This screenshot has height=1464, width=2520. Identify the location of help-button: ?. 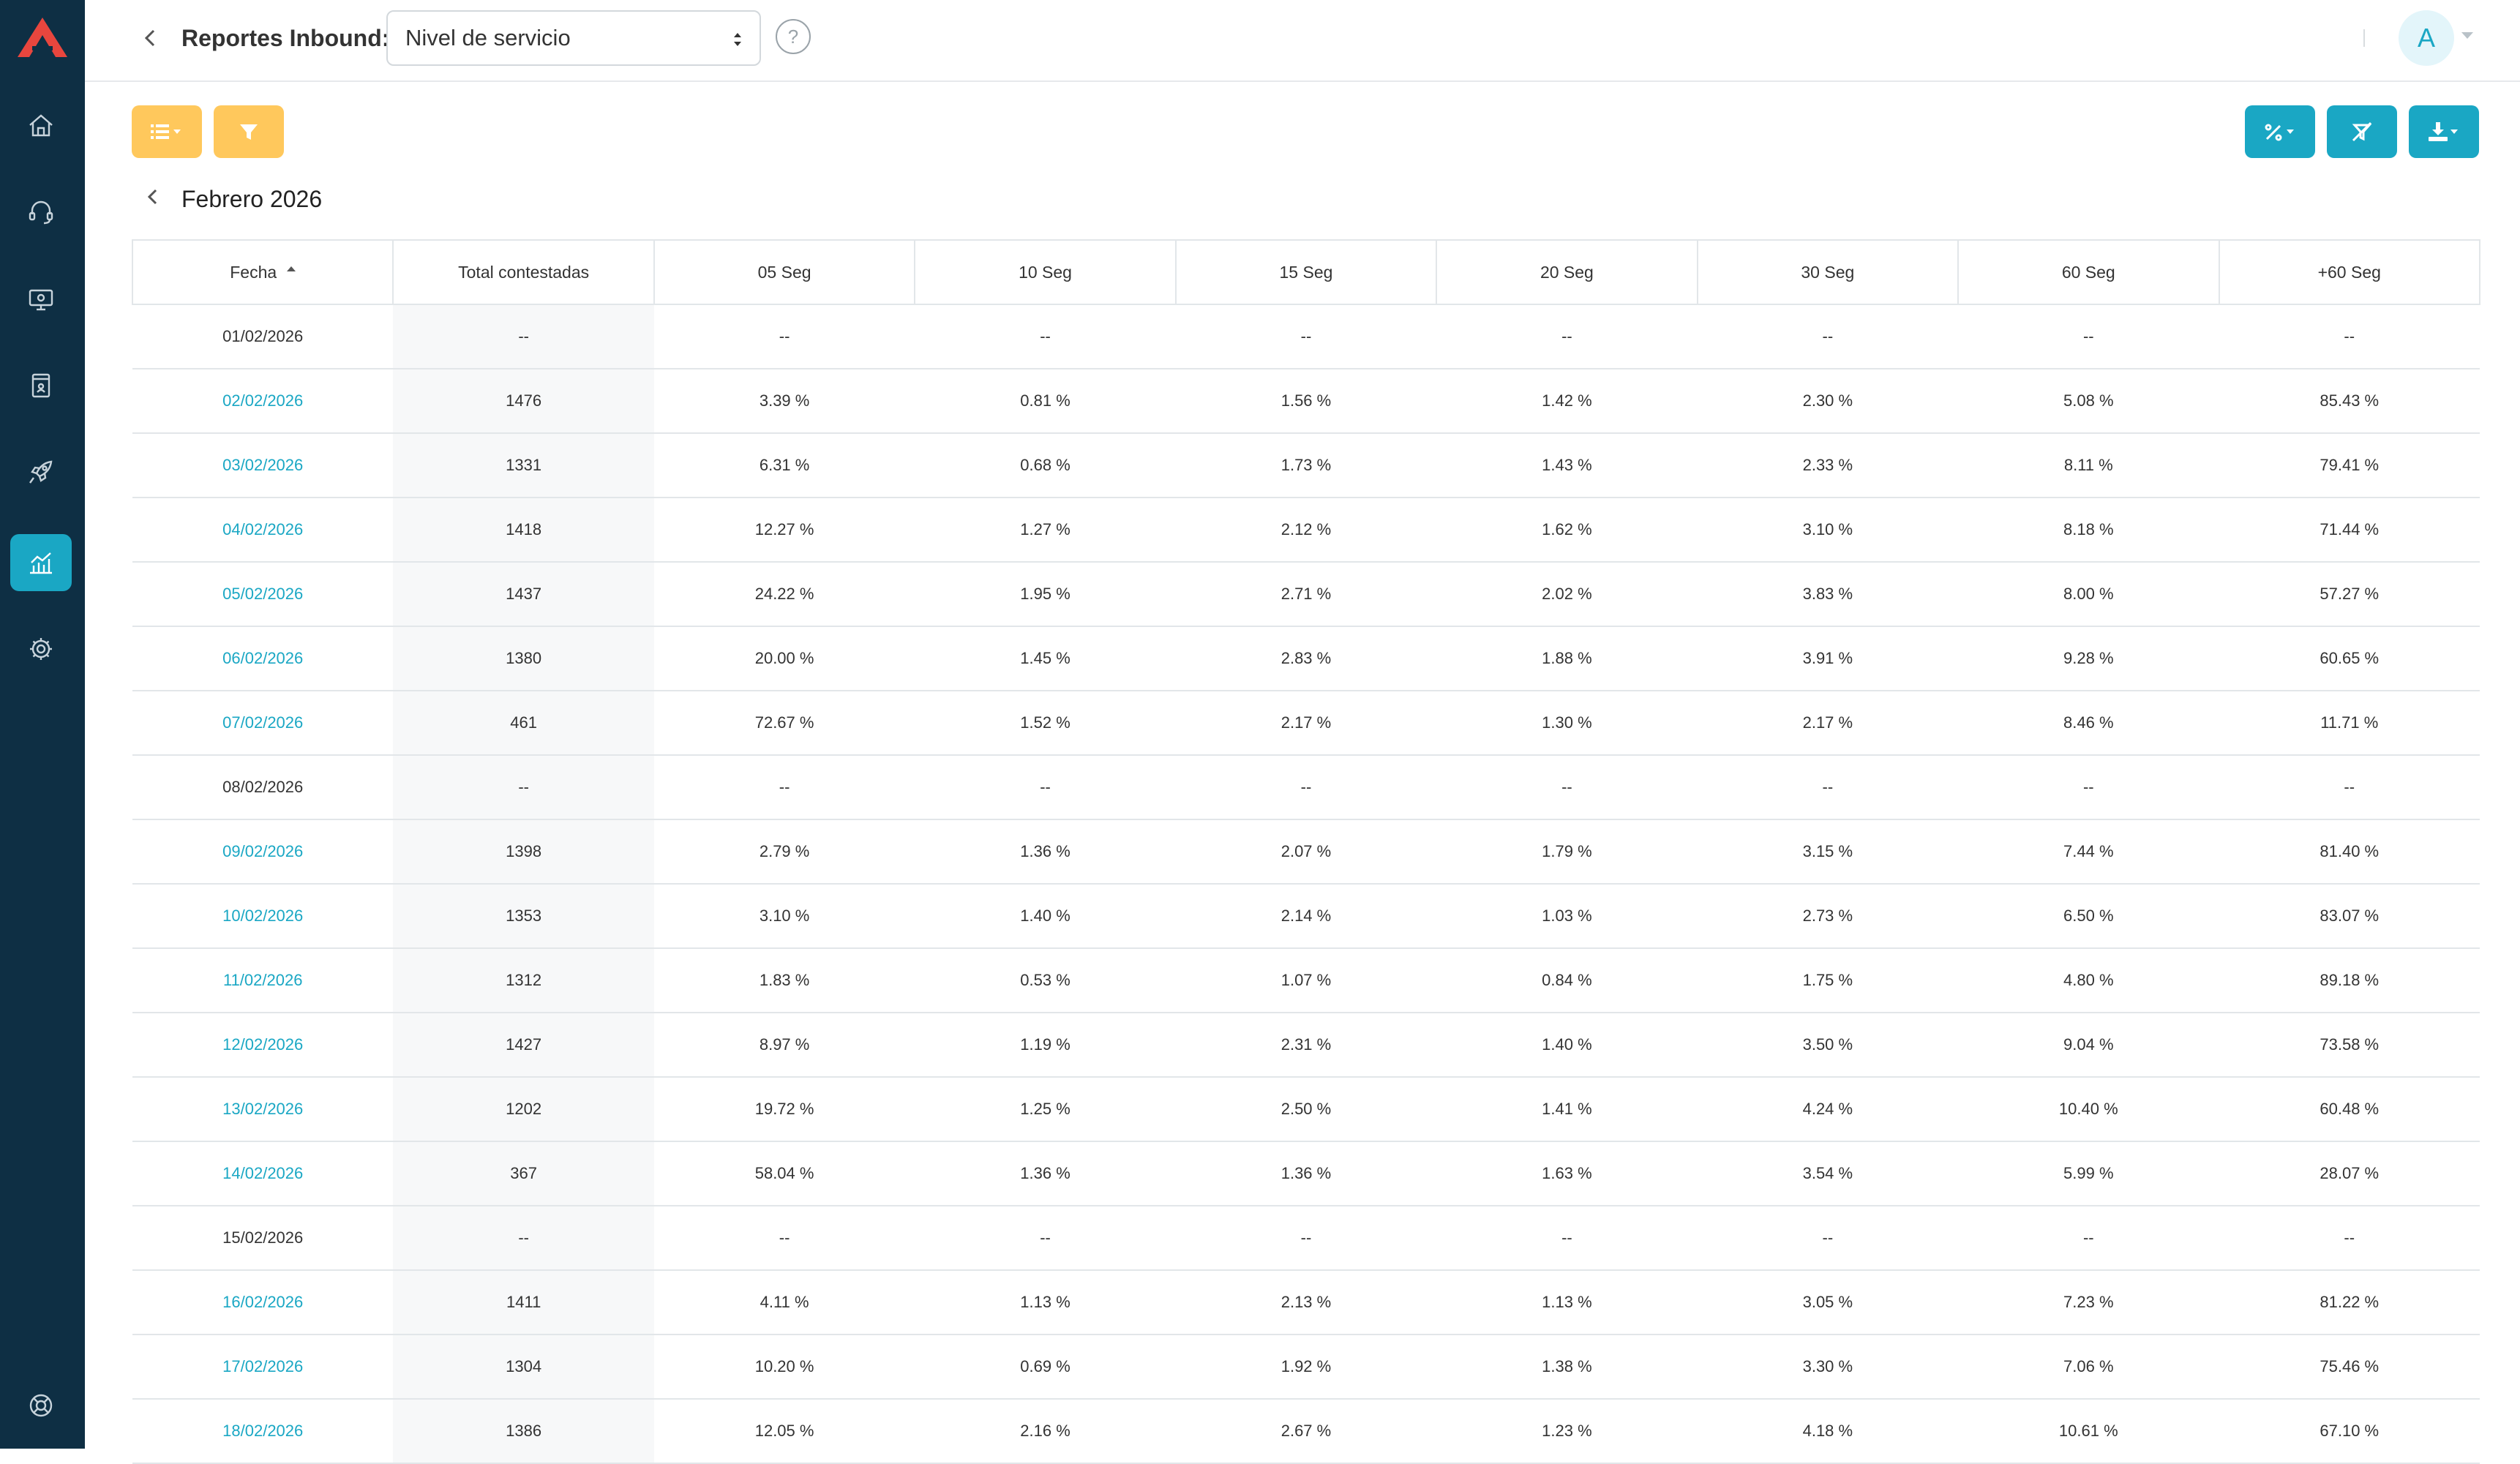
(793, 37).